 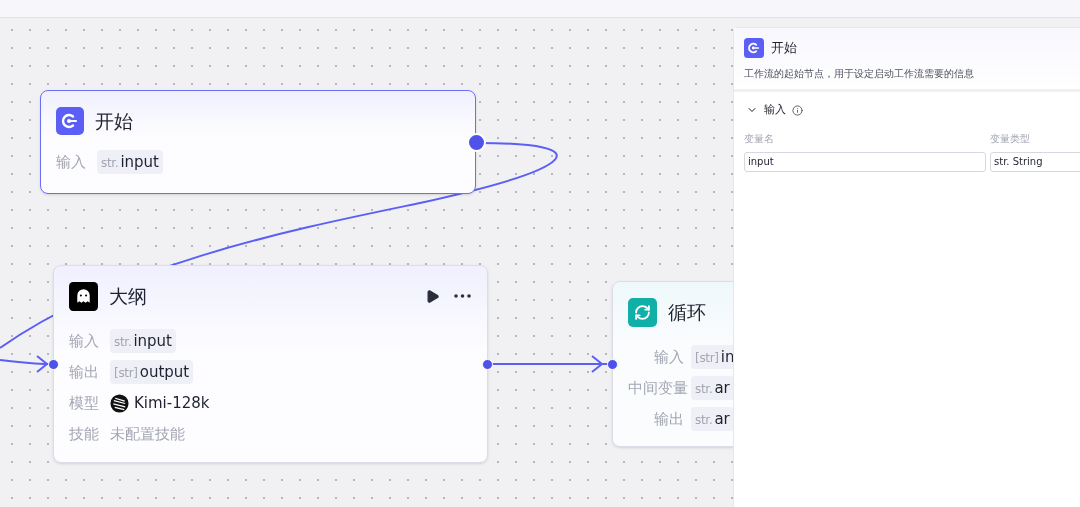 I want to click on model-name: Kimi-128k, so click(x=172, y=403).